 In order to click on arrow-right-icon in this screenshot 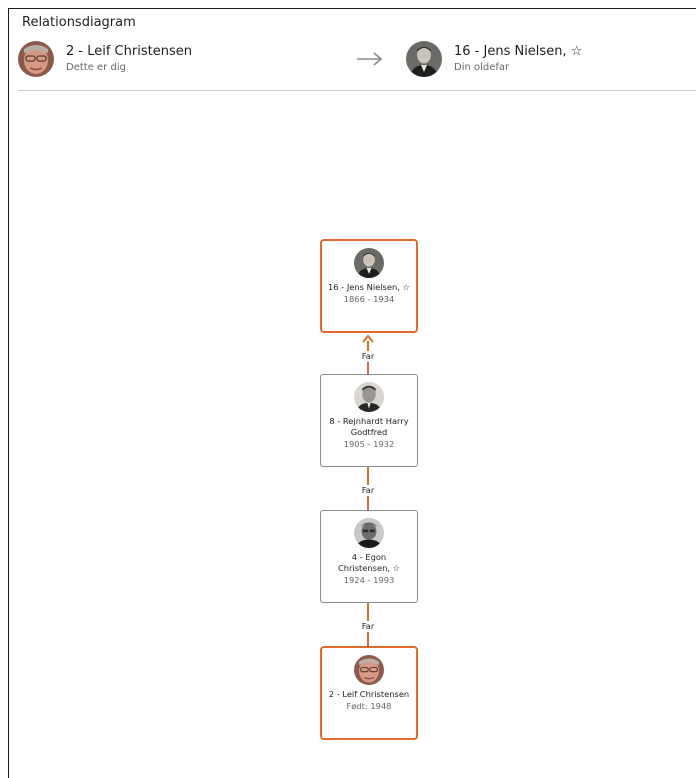, I will do `click(370, 59)`.